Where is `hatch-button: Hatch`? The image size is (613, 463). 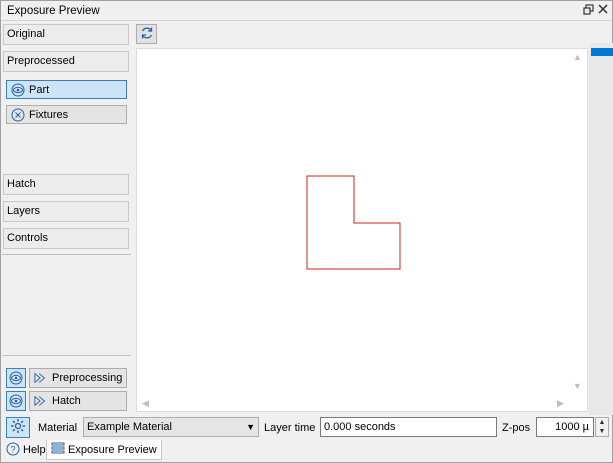
hatch-button: Hatch is located at coordinates (78, 401).